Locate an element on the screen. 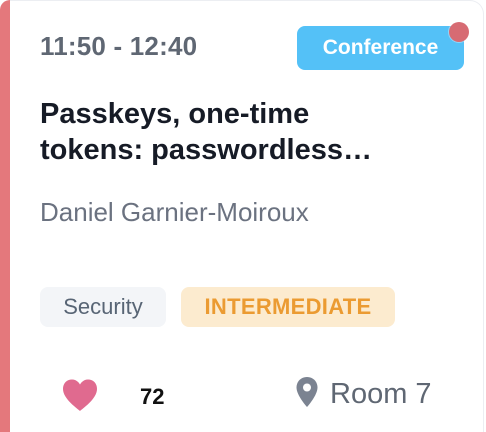 The width and height of the screenshot is (486, 432). track-tag: Security is located at coordinates (103, 307).